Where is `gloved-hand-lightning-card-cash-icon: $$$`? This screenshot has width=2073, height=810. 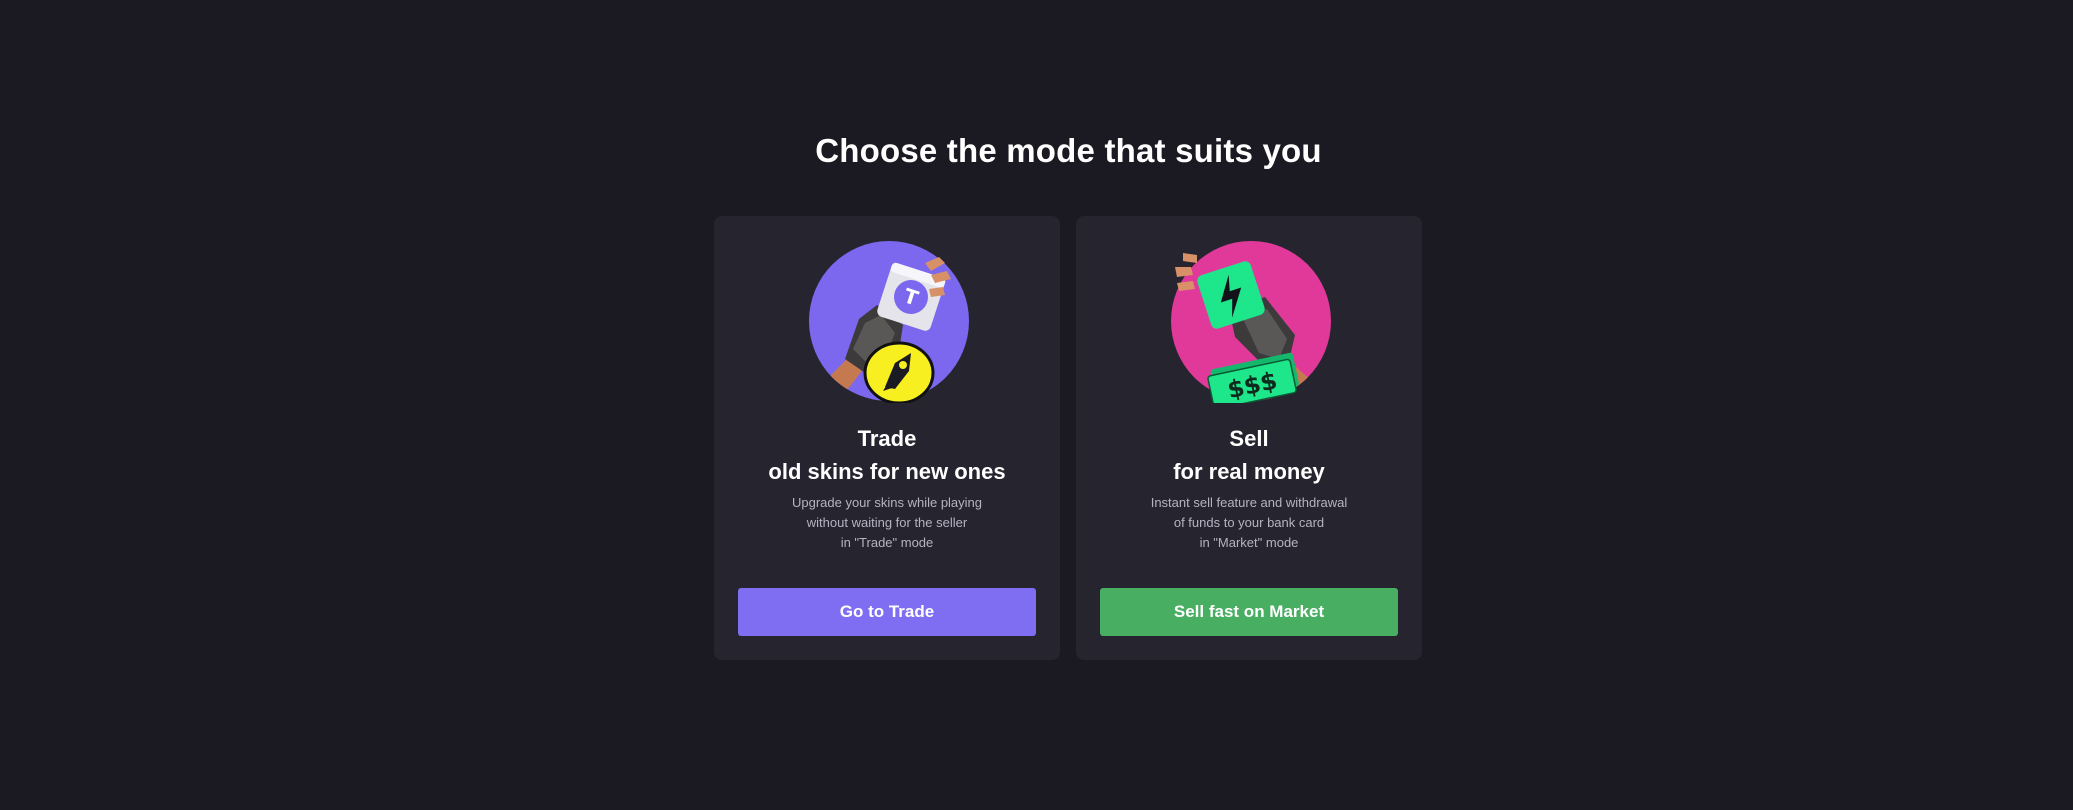
gloved-hand-lightning-card-cash-icon: $$$ is located at coordinates (1251, 325).